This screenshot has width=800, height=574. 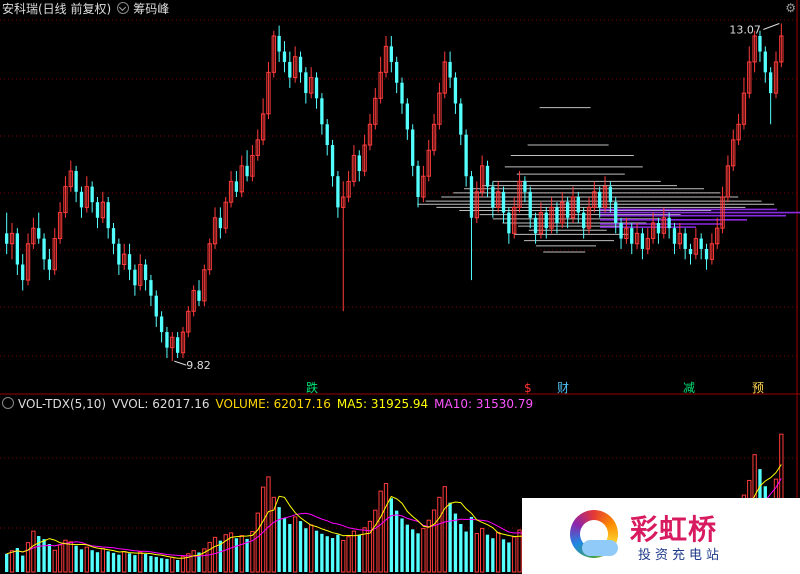 I want to click on low-pointer, so click(x=180, y=363).